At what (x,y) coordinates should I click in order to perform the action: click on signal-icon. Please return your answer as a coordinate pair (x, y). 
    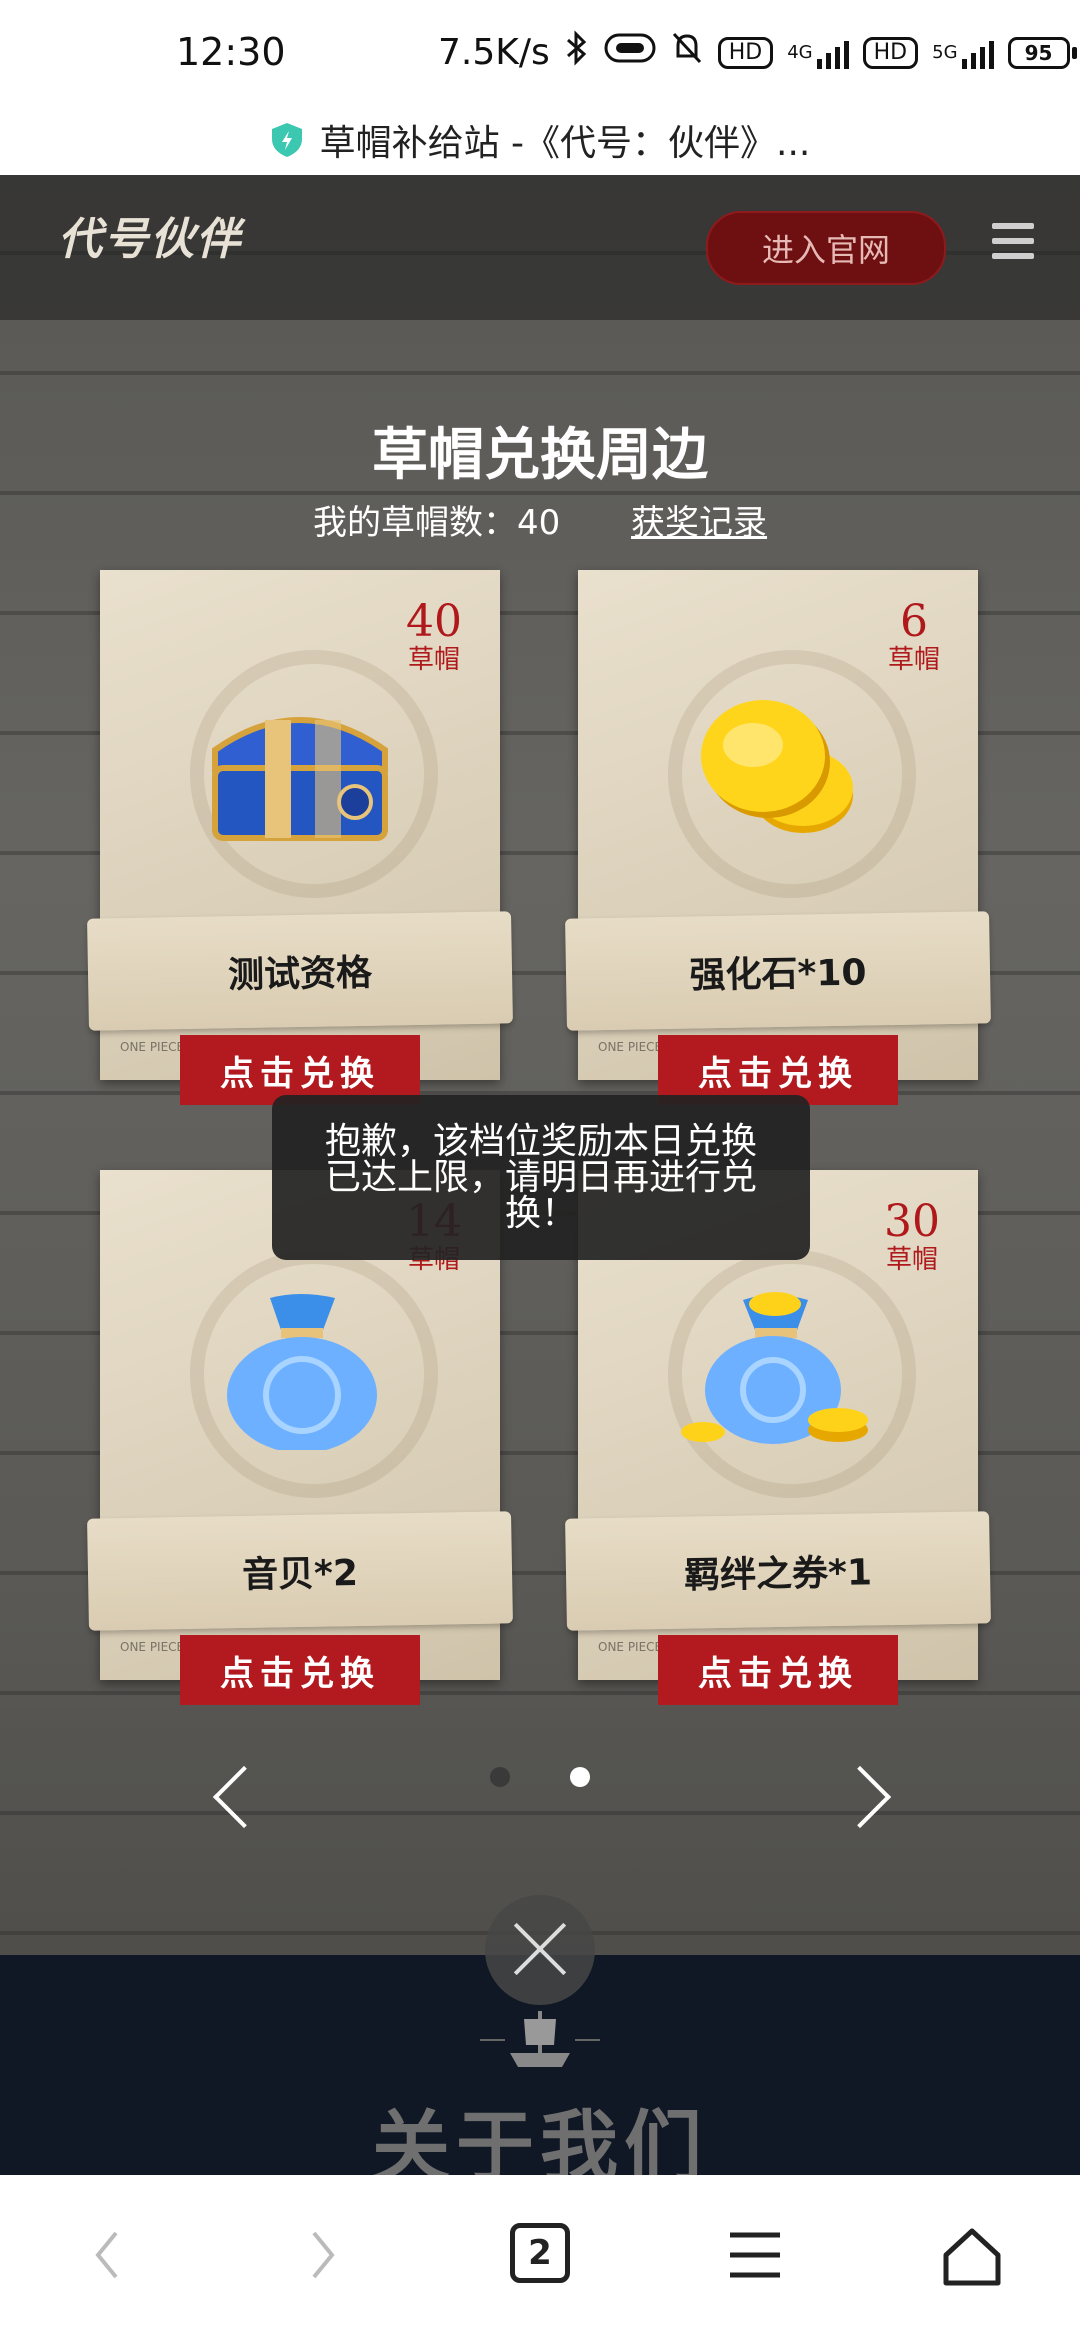
    Looking at the image, I should click on (832, 53).